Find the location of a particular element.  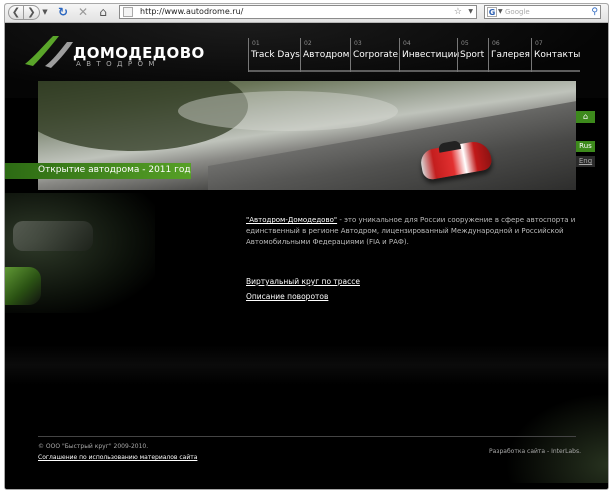

menu-number: 01 is located at coordinates (256, 43).